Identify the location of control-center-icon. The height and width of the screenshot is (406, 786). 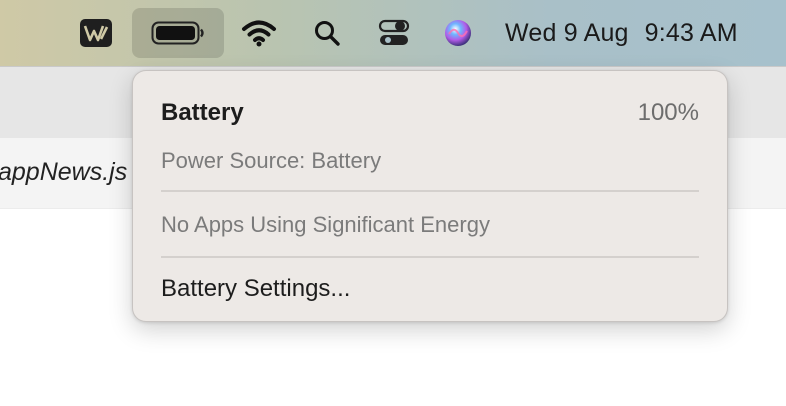
(394, 33).